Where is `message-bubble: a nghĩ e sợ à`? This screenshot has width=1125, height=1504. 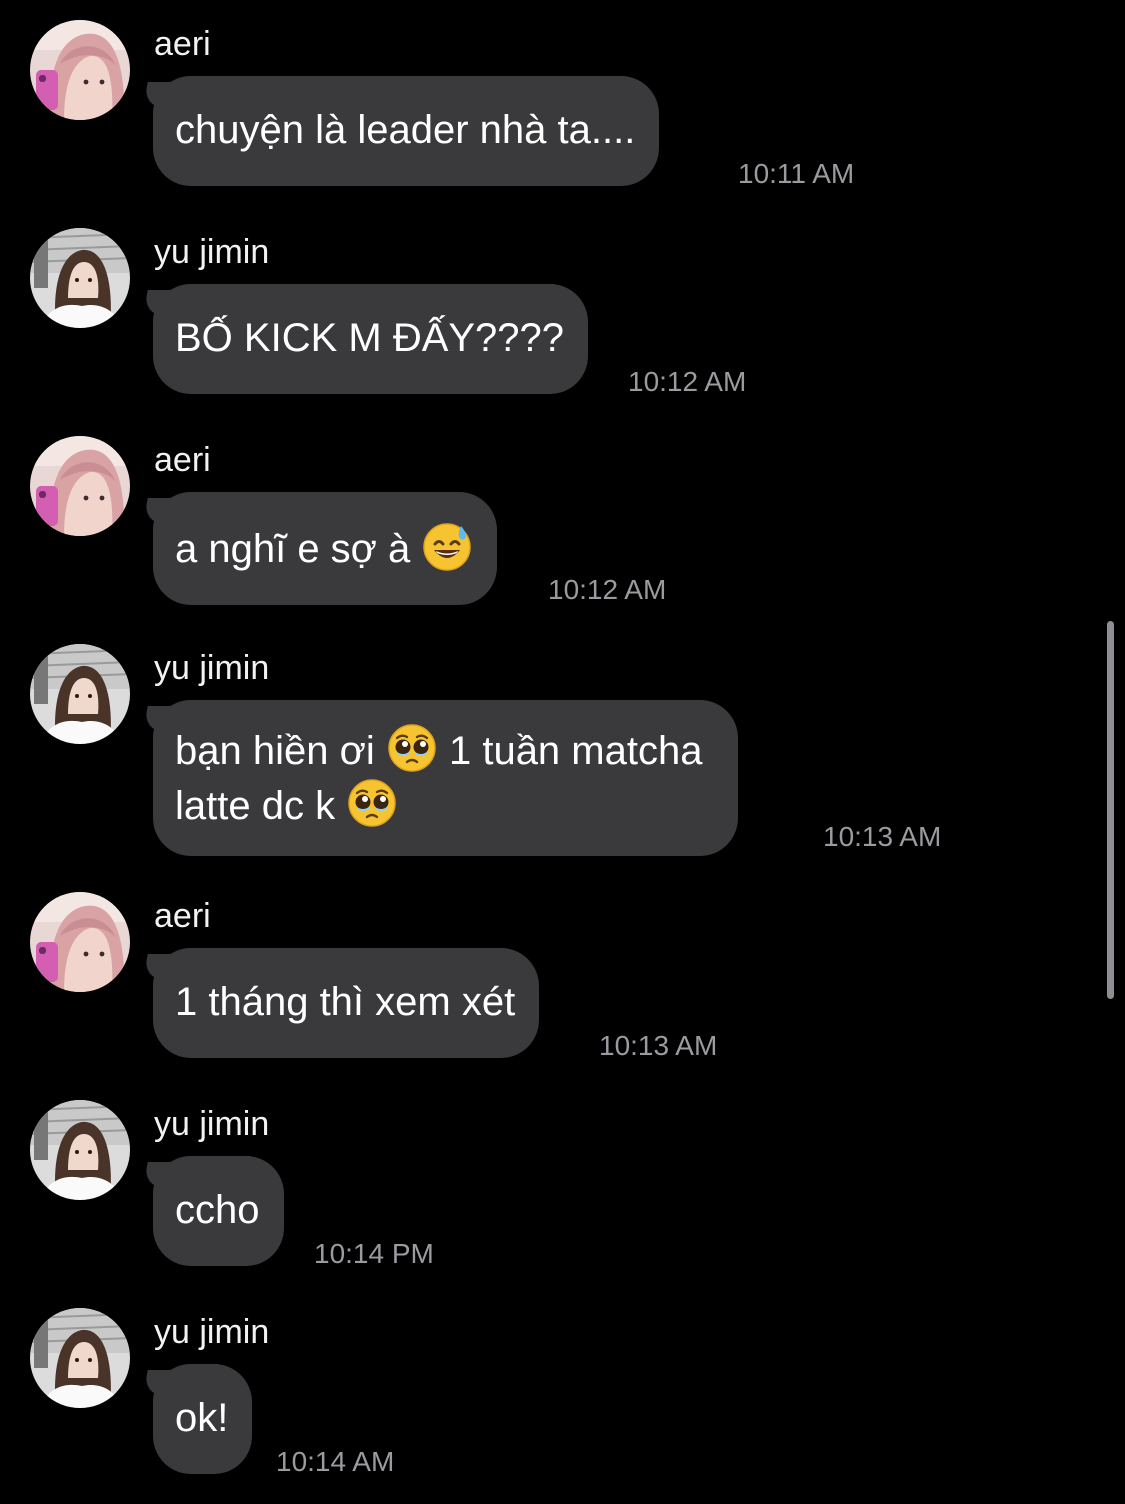
message-bubble: a nghĩ e sợ à is located at coordinates (320, 548).